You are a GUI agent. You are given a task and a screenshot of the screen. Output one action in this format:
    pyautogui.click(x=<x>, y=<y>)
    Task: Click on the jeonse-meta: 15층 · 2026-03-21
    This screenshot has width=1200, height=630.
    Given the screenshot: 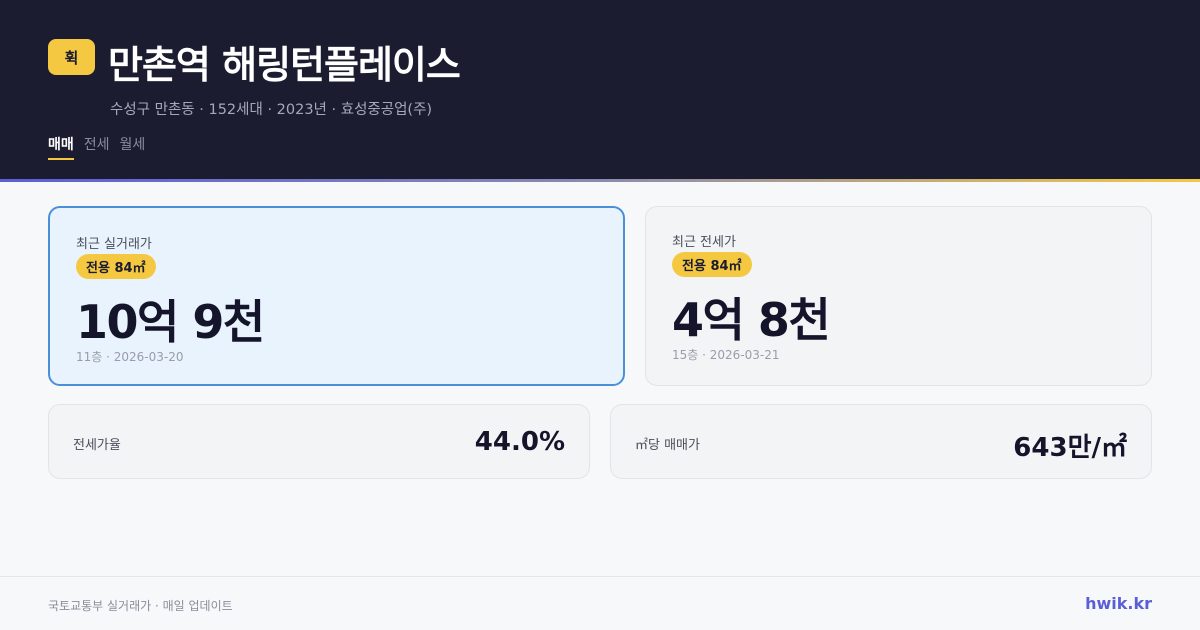 What is the action you would take?
    pyautogui.click(x=726, y=355)
    